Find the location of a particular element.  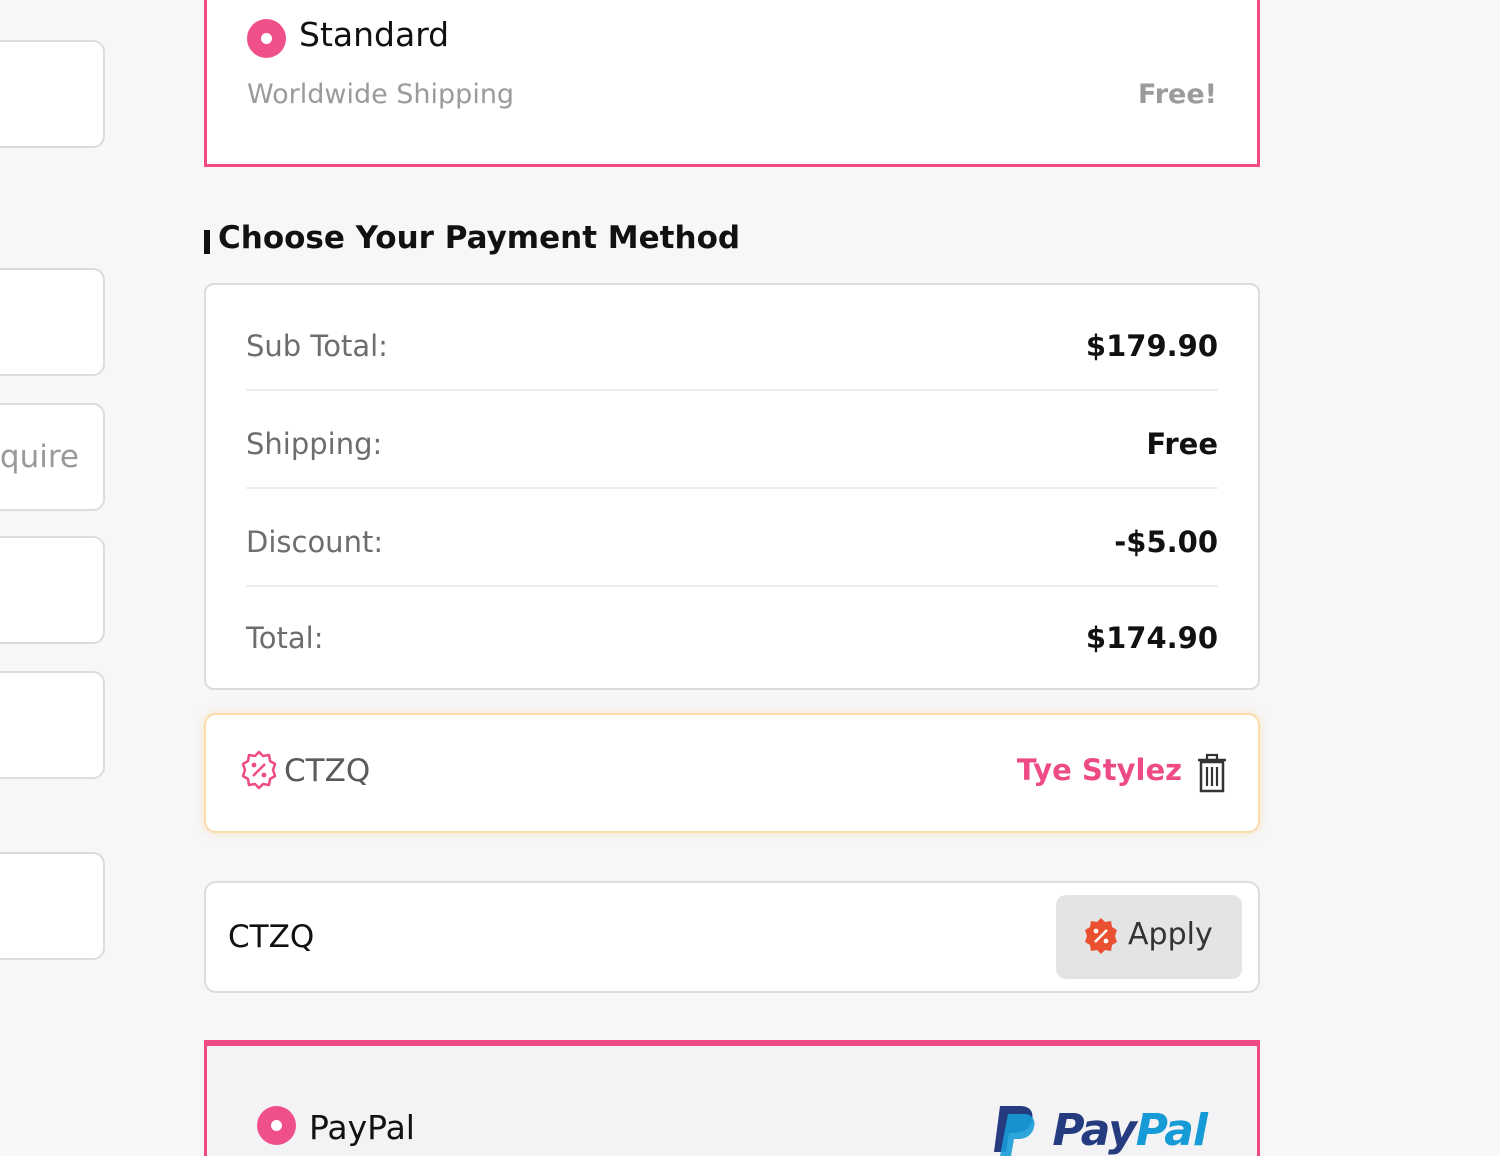

summary-row-subtotal: Sub Total: $179.90 is located at coordinates (732, 342).